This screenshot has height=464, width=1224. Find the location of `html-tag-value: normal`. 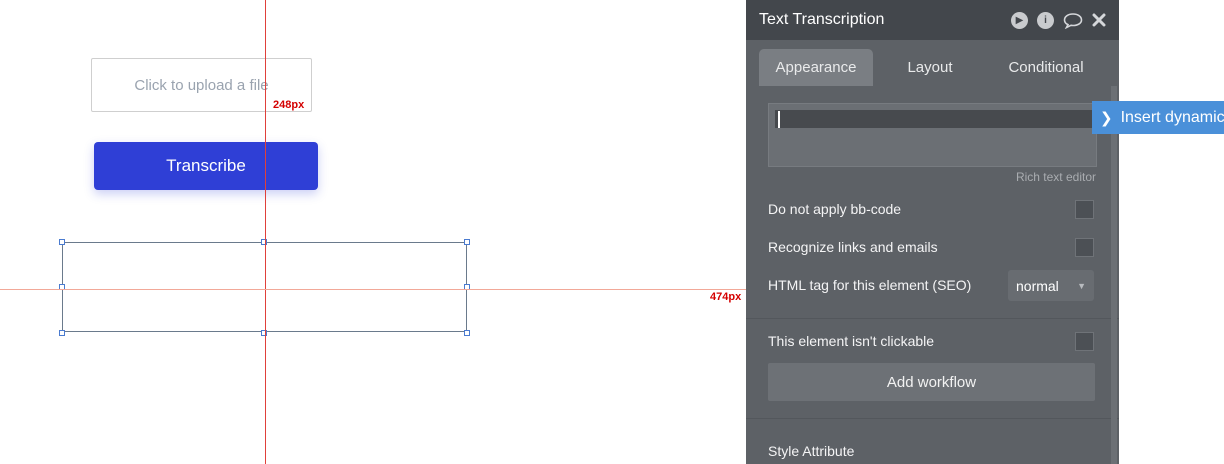

html-tag-value: normal is located at coordinates (1037, 285).